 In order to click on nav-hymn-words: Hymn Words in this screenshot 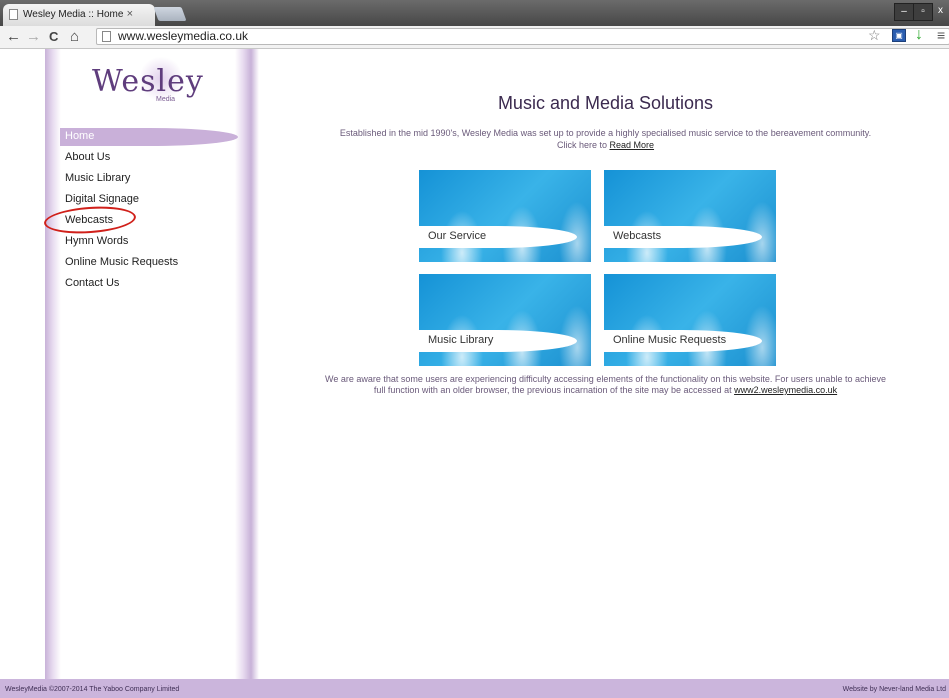, I will do `click(96, 241)`.